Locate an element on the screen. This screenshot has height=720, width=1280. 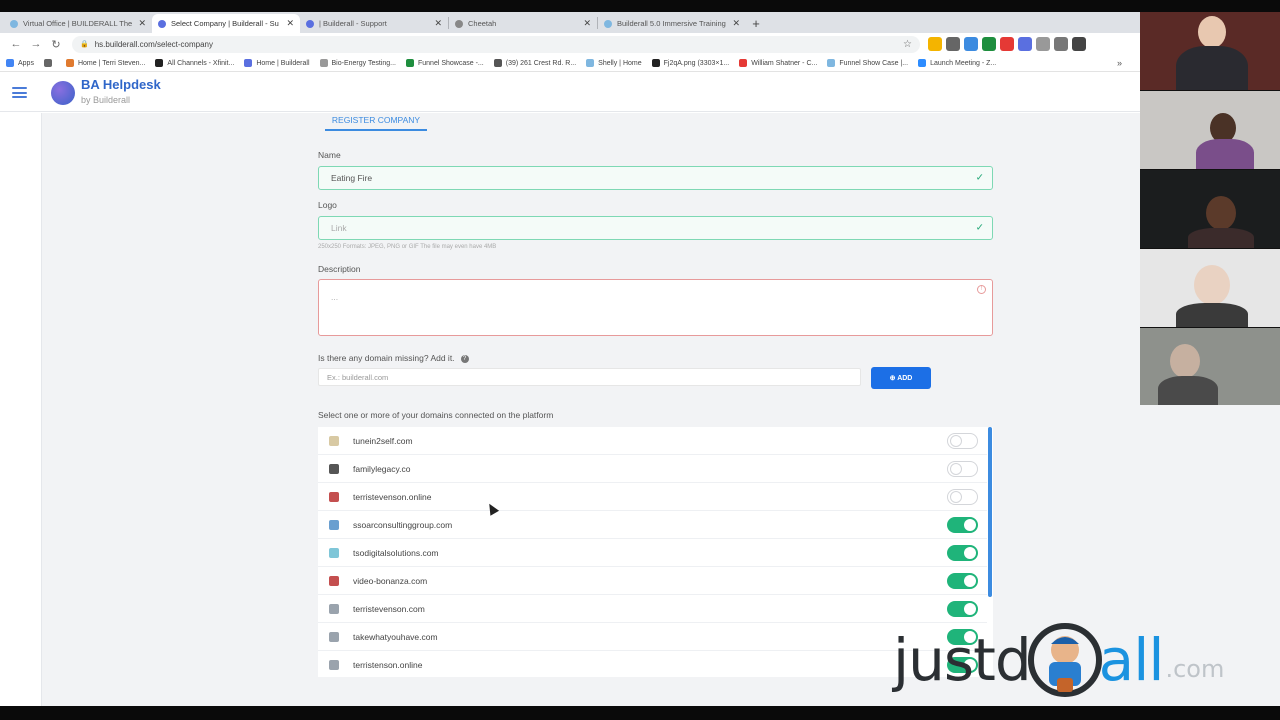
error-icon: ! is located at coordinates (981, 289).